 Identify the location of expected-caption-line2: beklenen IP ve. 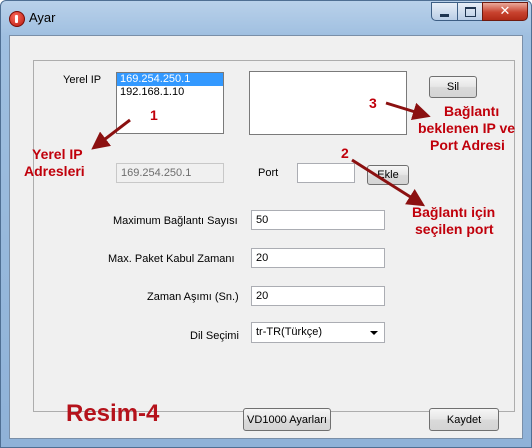
(467, 128).